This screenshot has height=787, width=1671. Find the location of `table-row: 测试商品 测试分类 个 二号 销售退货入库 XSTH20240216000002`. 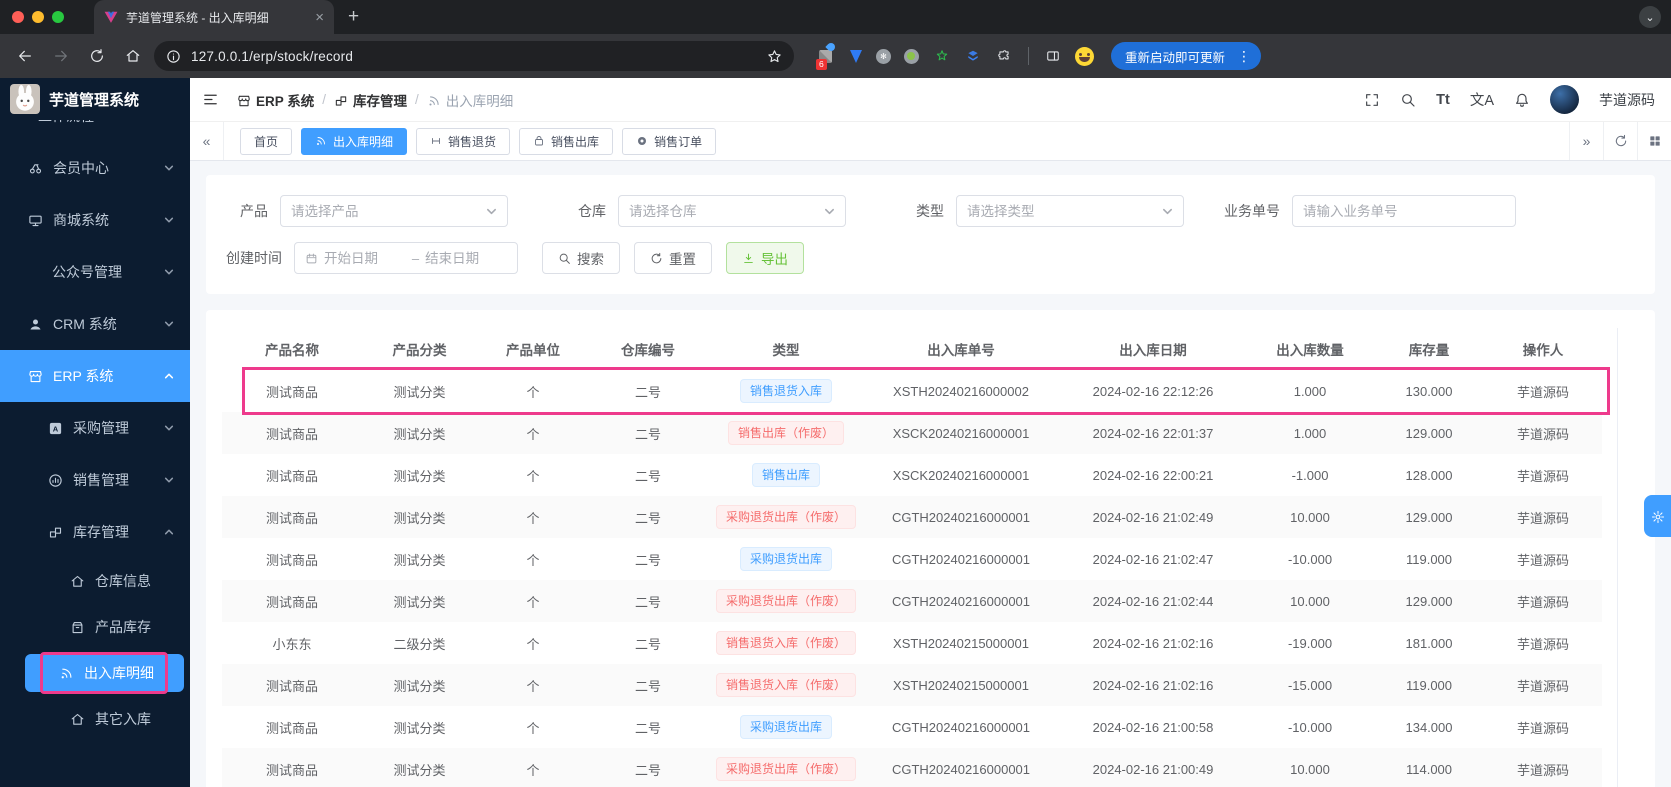

table-row: 测试商品 测试分类 个 二号 销售退货入库 XSTH20240216000002 is located at coordinates (912, 391).